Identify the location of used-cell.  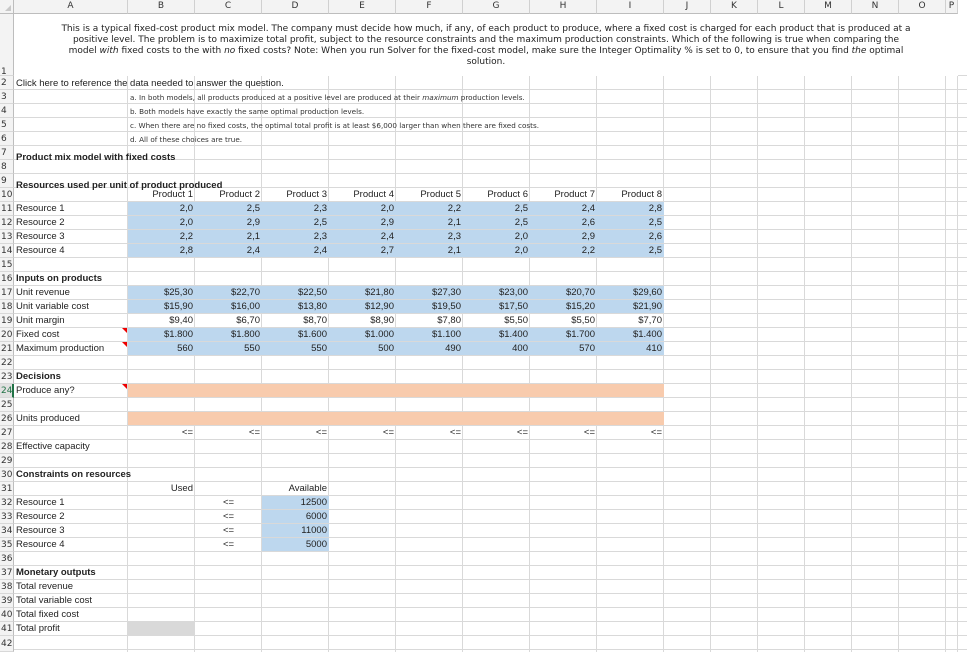
(161, 544).